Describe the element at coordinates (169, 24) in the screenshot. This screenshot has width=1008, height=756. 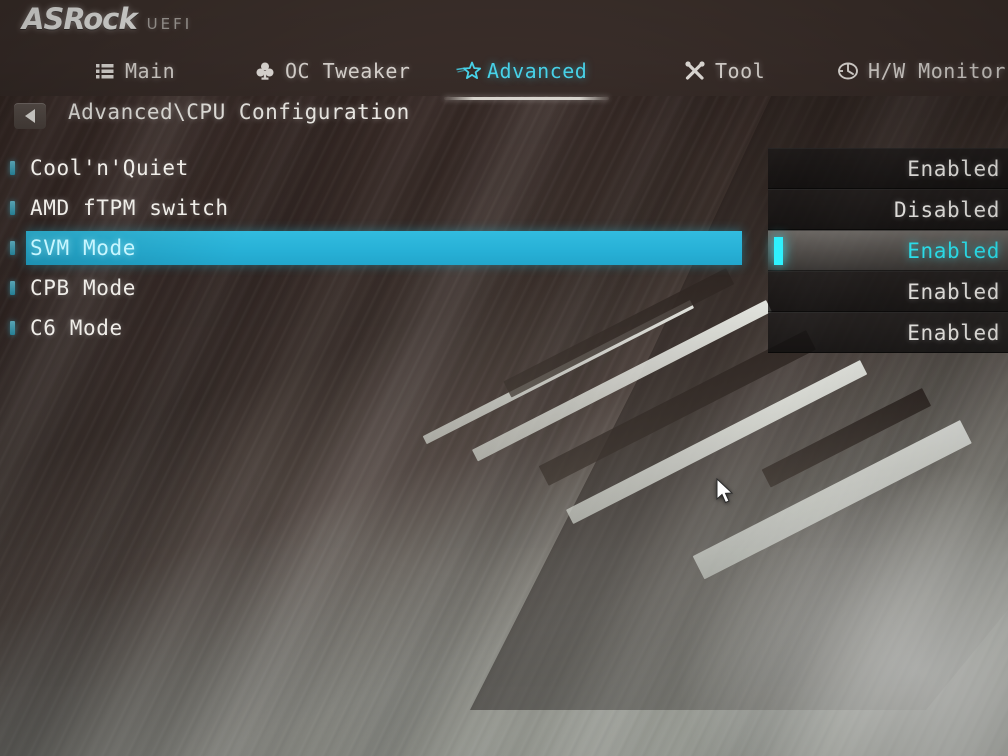
I see `brand-suffix: UEFI` at that location.